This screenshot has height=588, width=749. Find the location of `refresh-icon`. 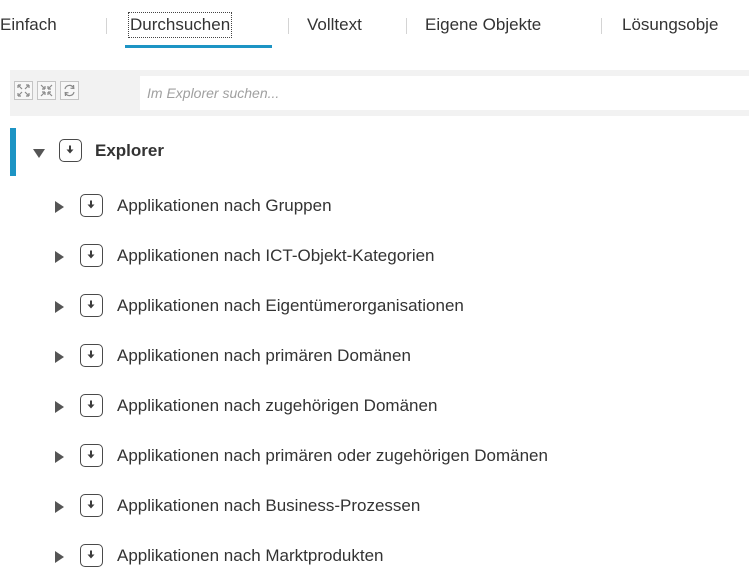

refresh-icon is located at coordinates (69, 90).